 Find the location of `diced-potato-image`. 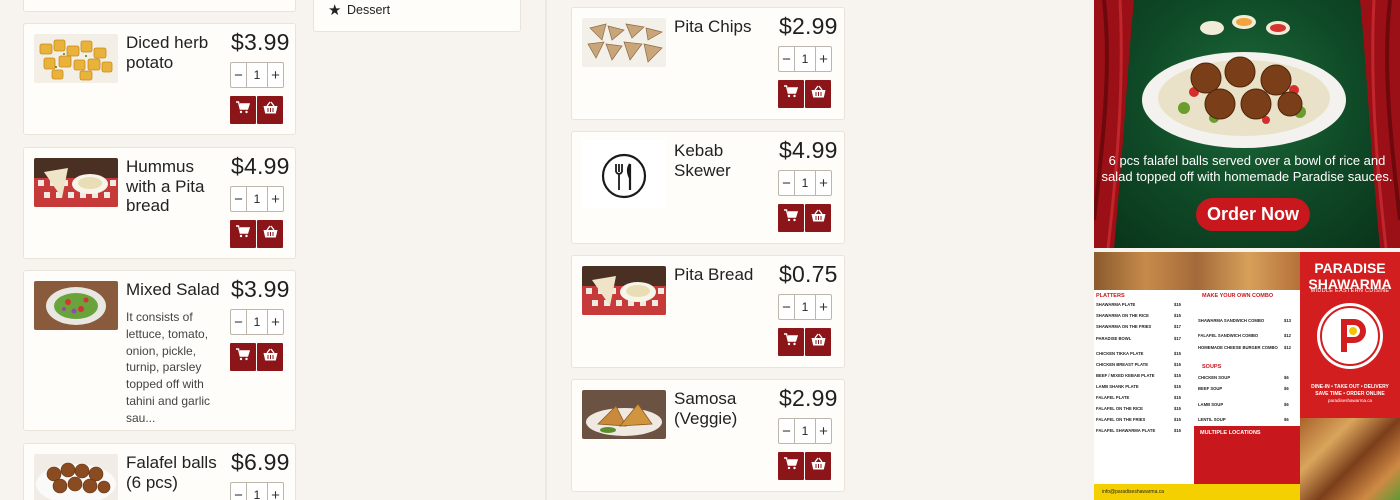

diced-potato-image is located at coordinates (76, 58).